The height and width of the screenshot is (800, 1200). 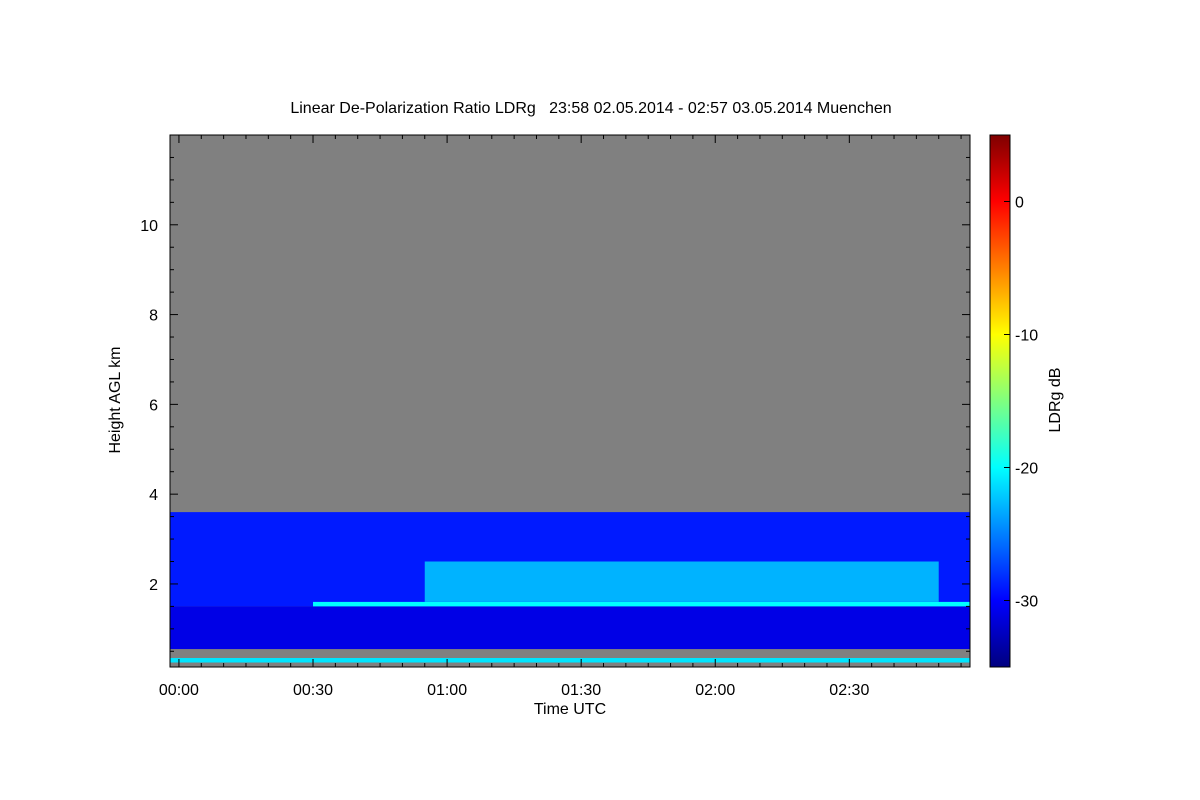 I want to click on heatmap-layers, so click(x=570, y=587).